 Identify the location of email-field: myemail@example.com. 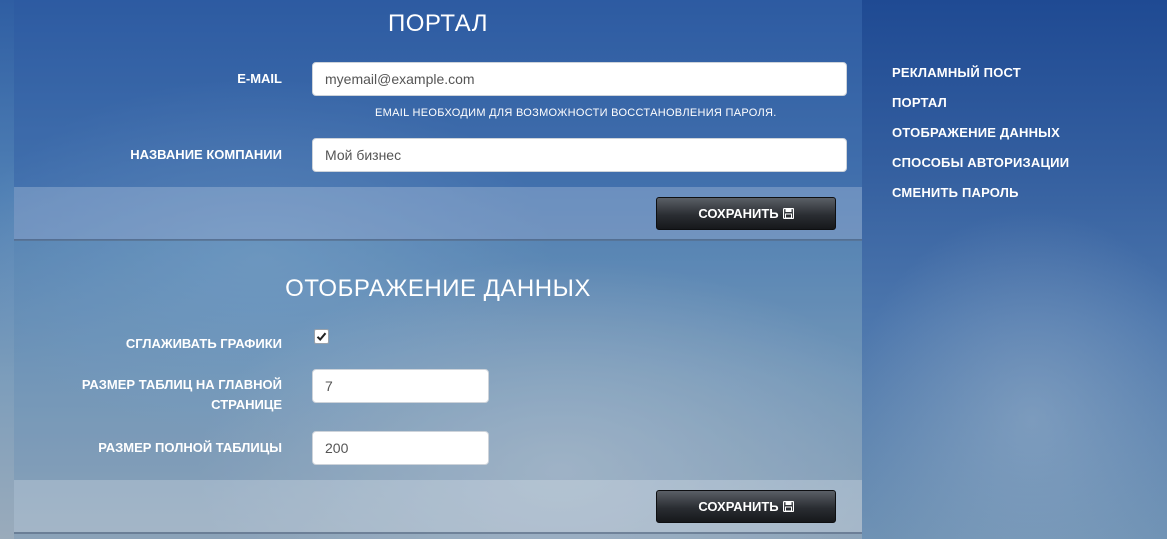
(579, 79).